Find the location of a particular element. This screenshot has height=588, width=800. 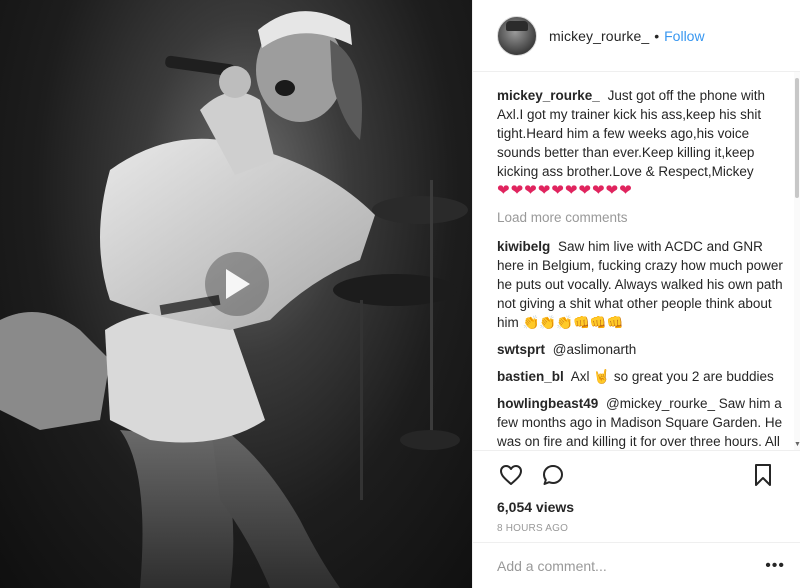

comment-composer: ••• is located at coordinates (636, 565).